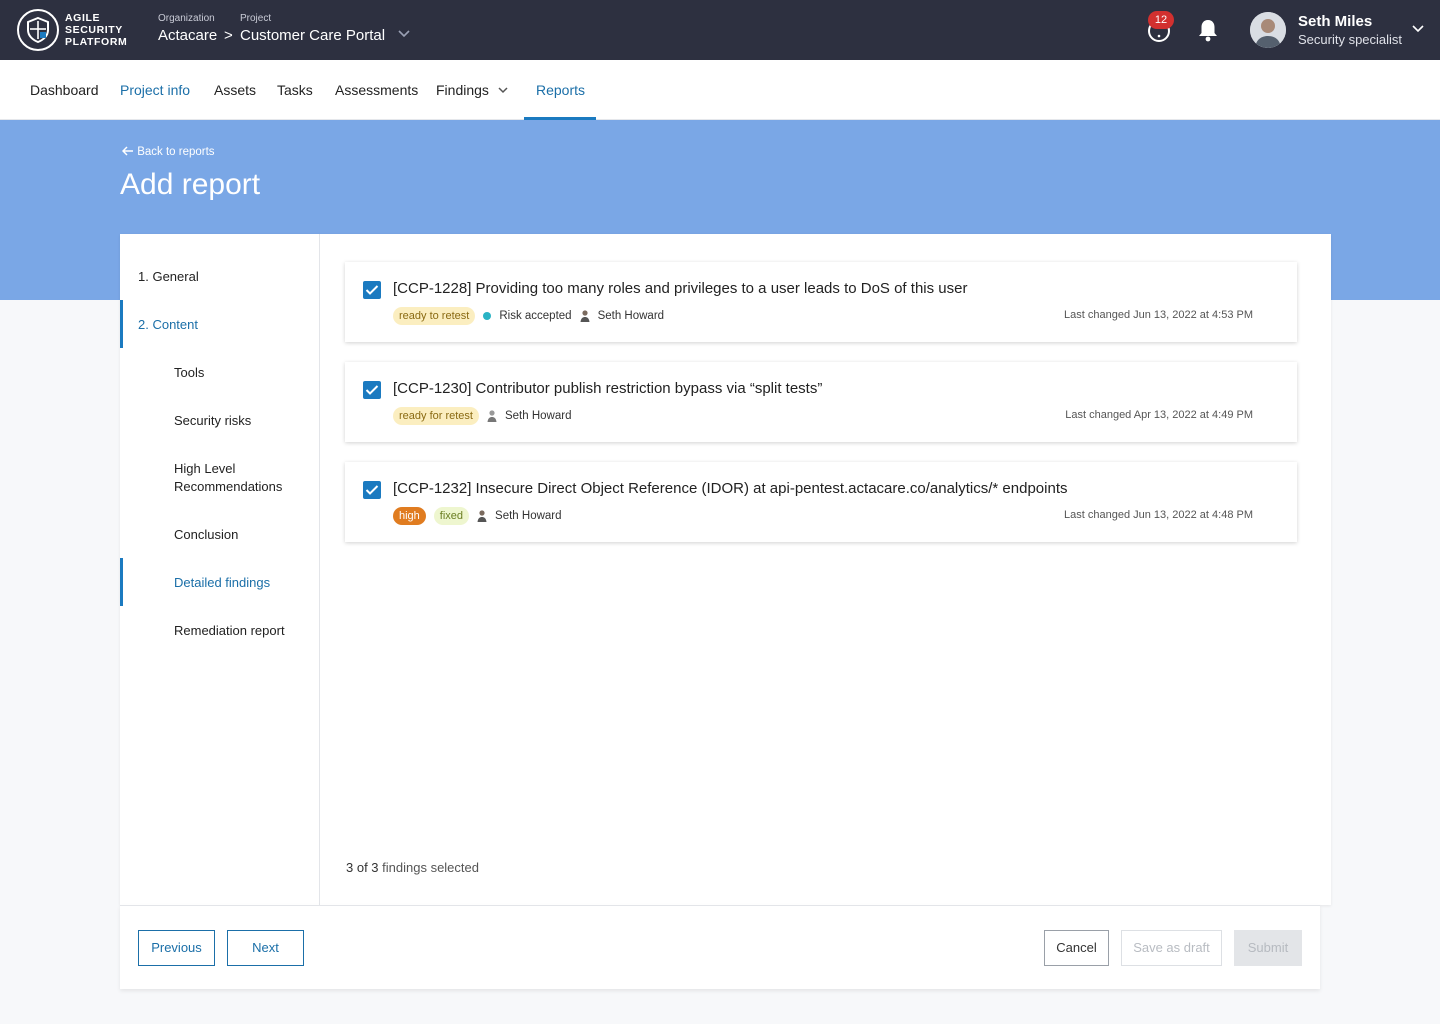 This screenshot has width=1440, height=1024. I want to click on last-changed: Last changed Jun 13, 2022 at 4:53 PM, so click(1158, 315).